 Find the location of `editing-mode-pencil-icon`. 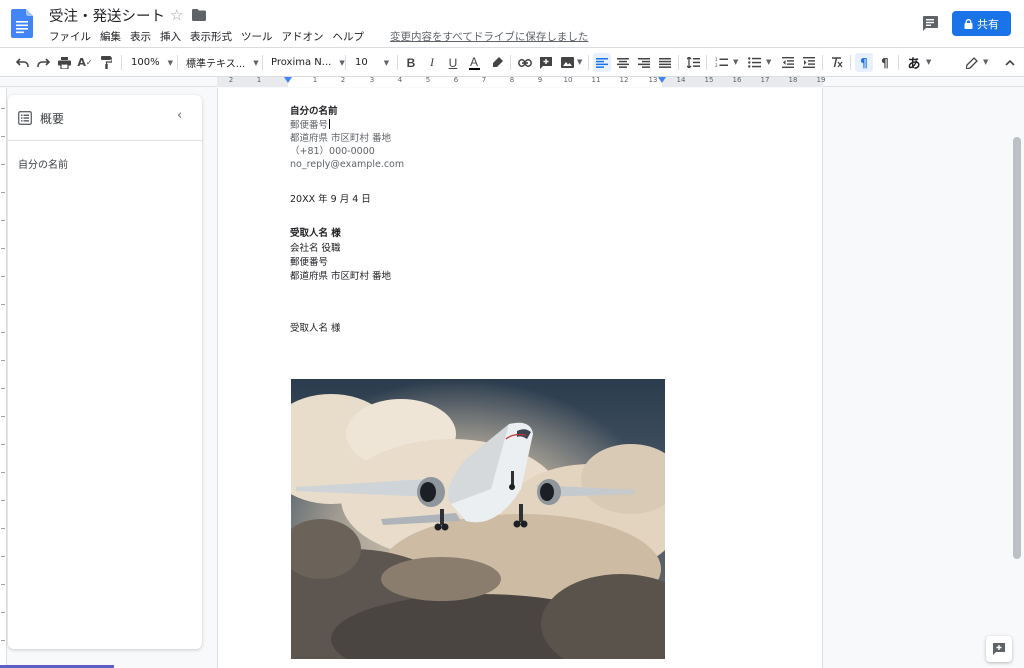

editing-mode-pencil-icon is located at coordinates (972, 62).